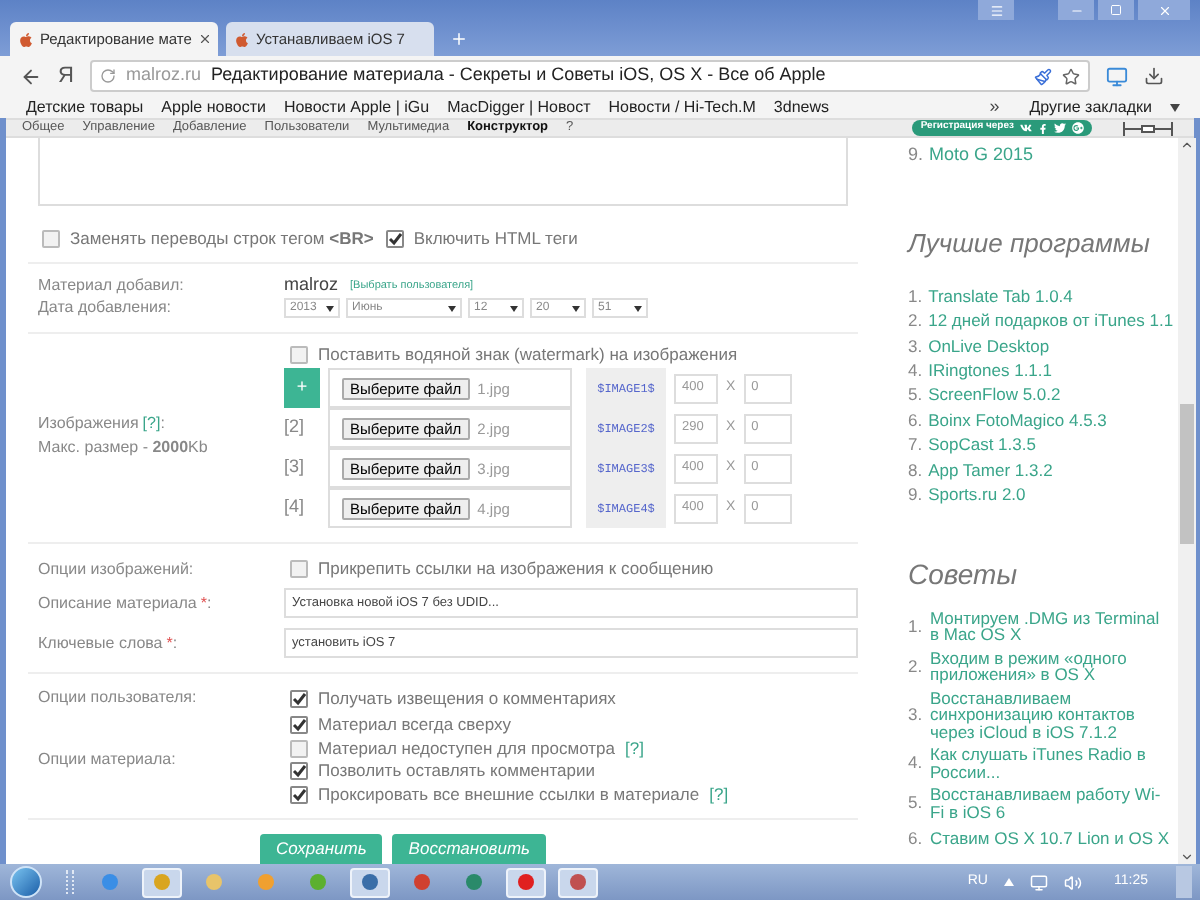  I want to click on start-button, so click(26, 882).